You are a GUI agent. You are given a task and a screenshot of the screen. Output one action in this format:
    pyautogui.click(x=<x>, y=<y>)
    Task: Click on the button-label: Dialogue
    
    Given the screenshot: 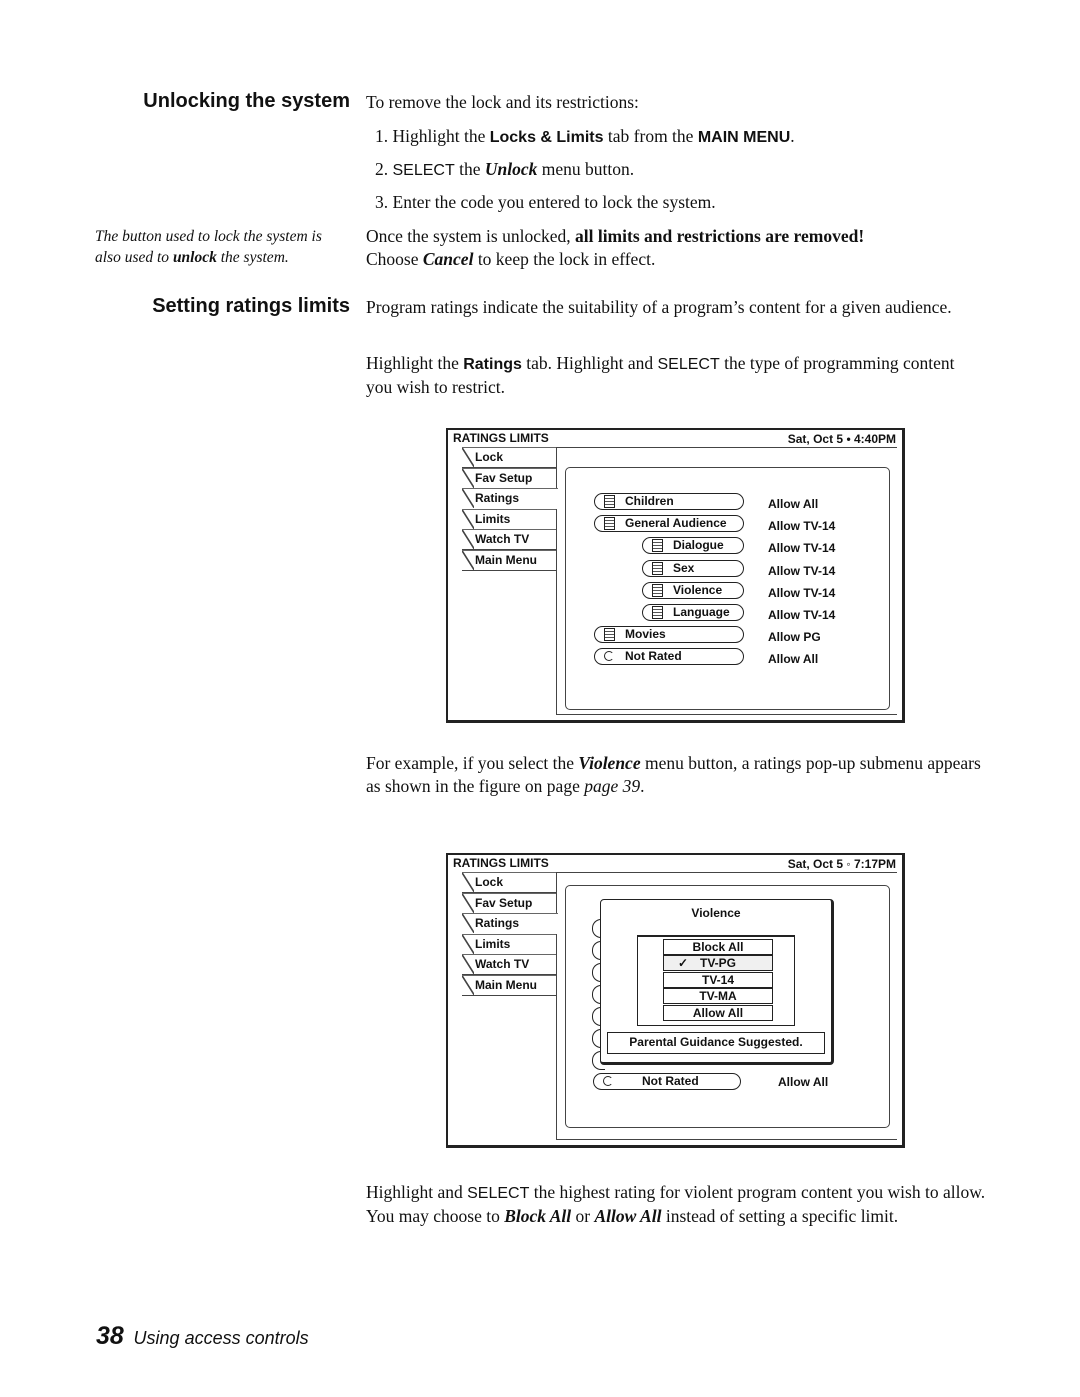 What is the action you would take?
    pyautogui.click(x=698, y=545)
    